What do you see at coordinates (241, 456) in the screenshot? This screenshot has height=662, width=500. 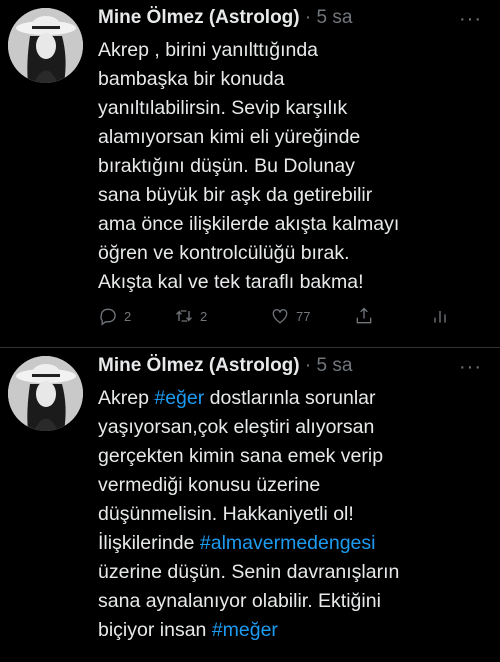 I see `text-segment: gerçekten kimin sana emek verip` at bounding box center [241, 456].